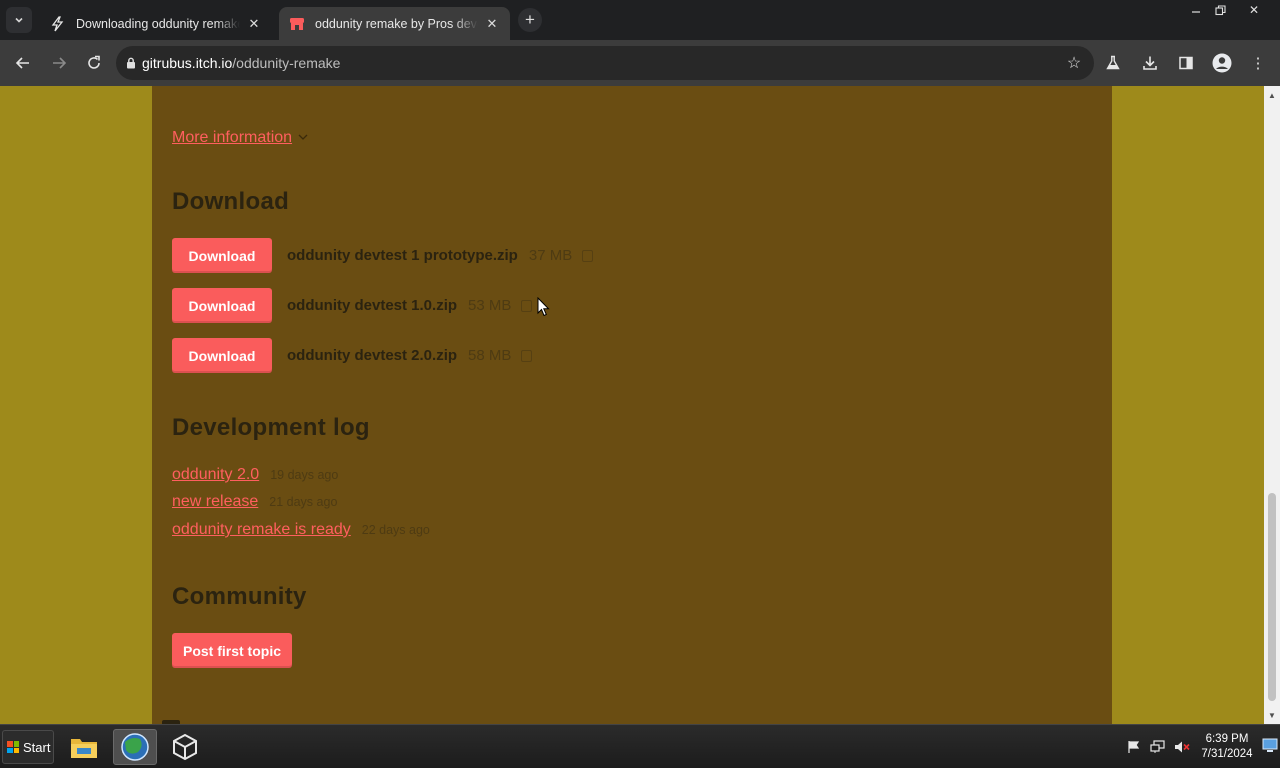  What do you see at coordinates (297, 24) in the screenshot?
I see `itchio-icon` at bounding box center [297, 24].